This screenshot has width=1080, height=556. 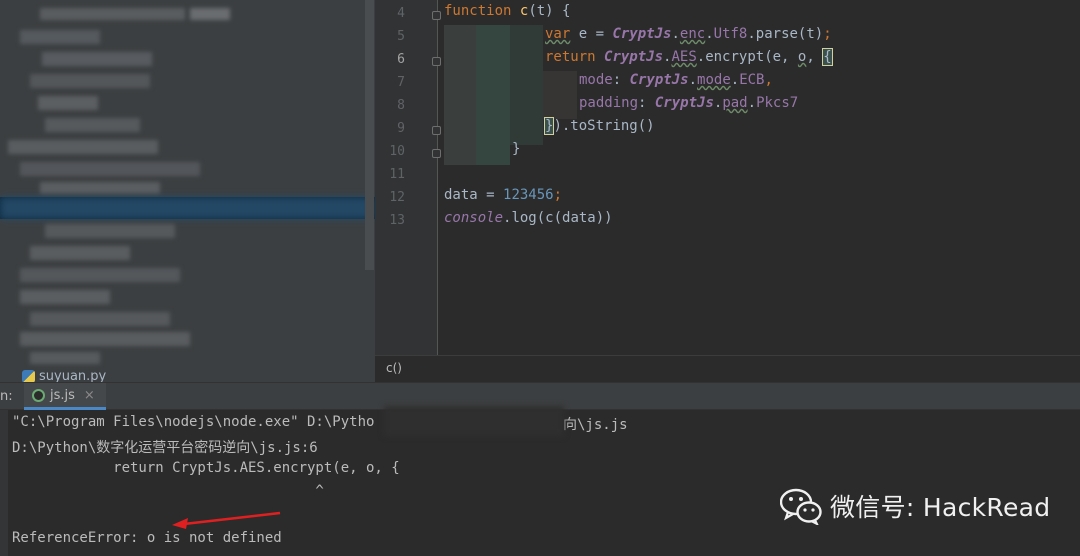 I want to click on code-line-13: console.log(c(data)), so click(x=528, y=218).